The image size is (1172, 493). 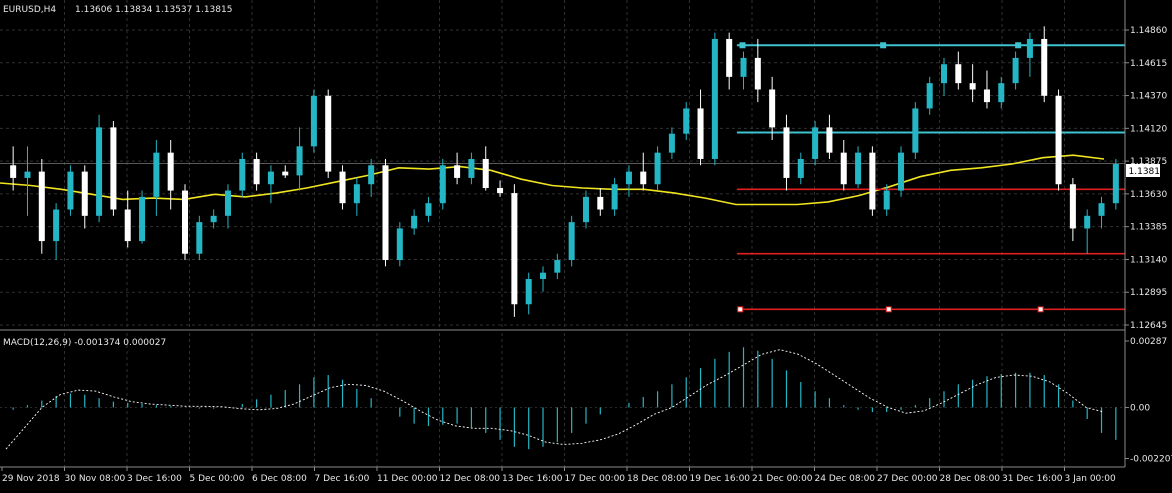 I want to click on price-tick-label: 1.13385, so click(x=1148, y=228).